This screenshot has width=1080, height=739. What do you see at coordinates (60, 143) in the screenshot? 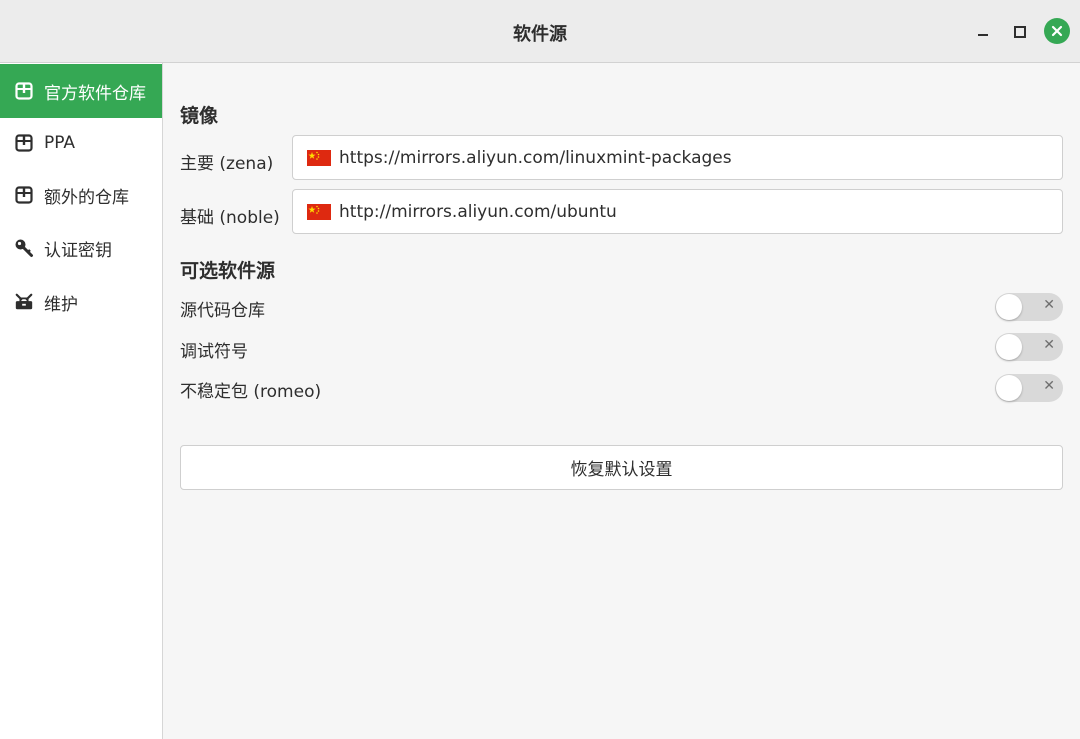
I see `sidebar-item-label: PPA` at bounding box center [60, 143].